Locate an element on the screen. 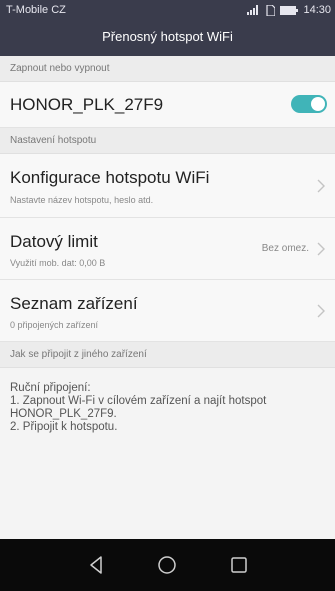  hotspot-toggle-row: HONOR_PLK_27F9 is located at coordinates (167, 105).